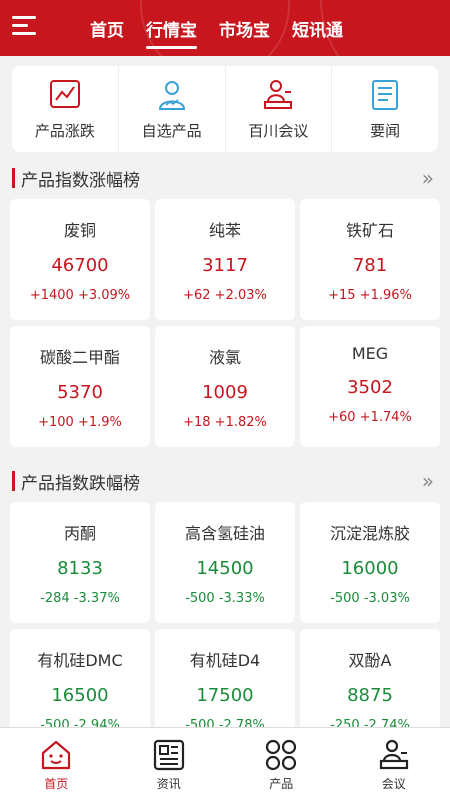  Describe the element at coordinates (225, 422) in the screenshot. I see `product-change: +18 +1.82%` at that location.